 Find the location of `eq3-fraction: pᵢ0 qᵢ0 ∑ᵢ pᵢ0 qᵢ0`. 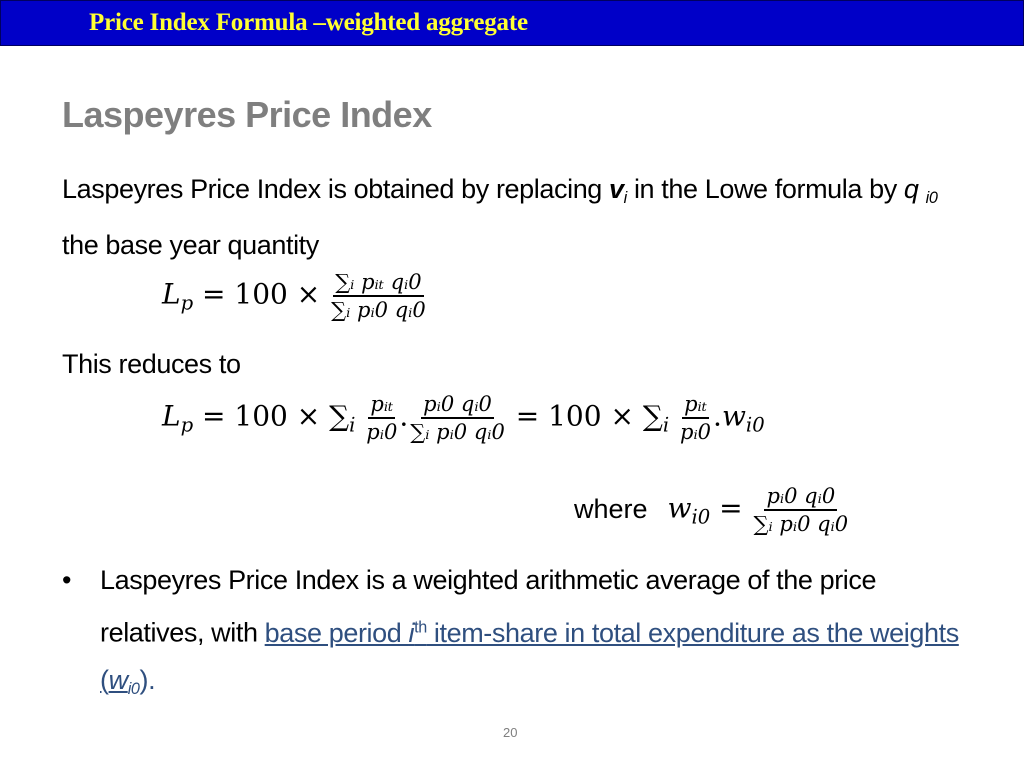

eq3-fraction: pᵢ0 qᵢ0 ∑ᵢ pᵢ0 qᵢ0 is located at coordinates (801, 510).